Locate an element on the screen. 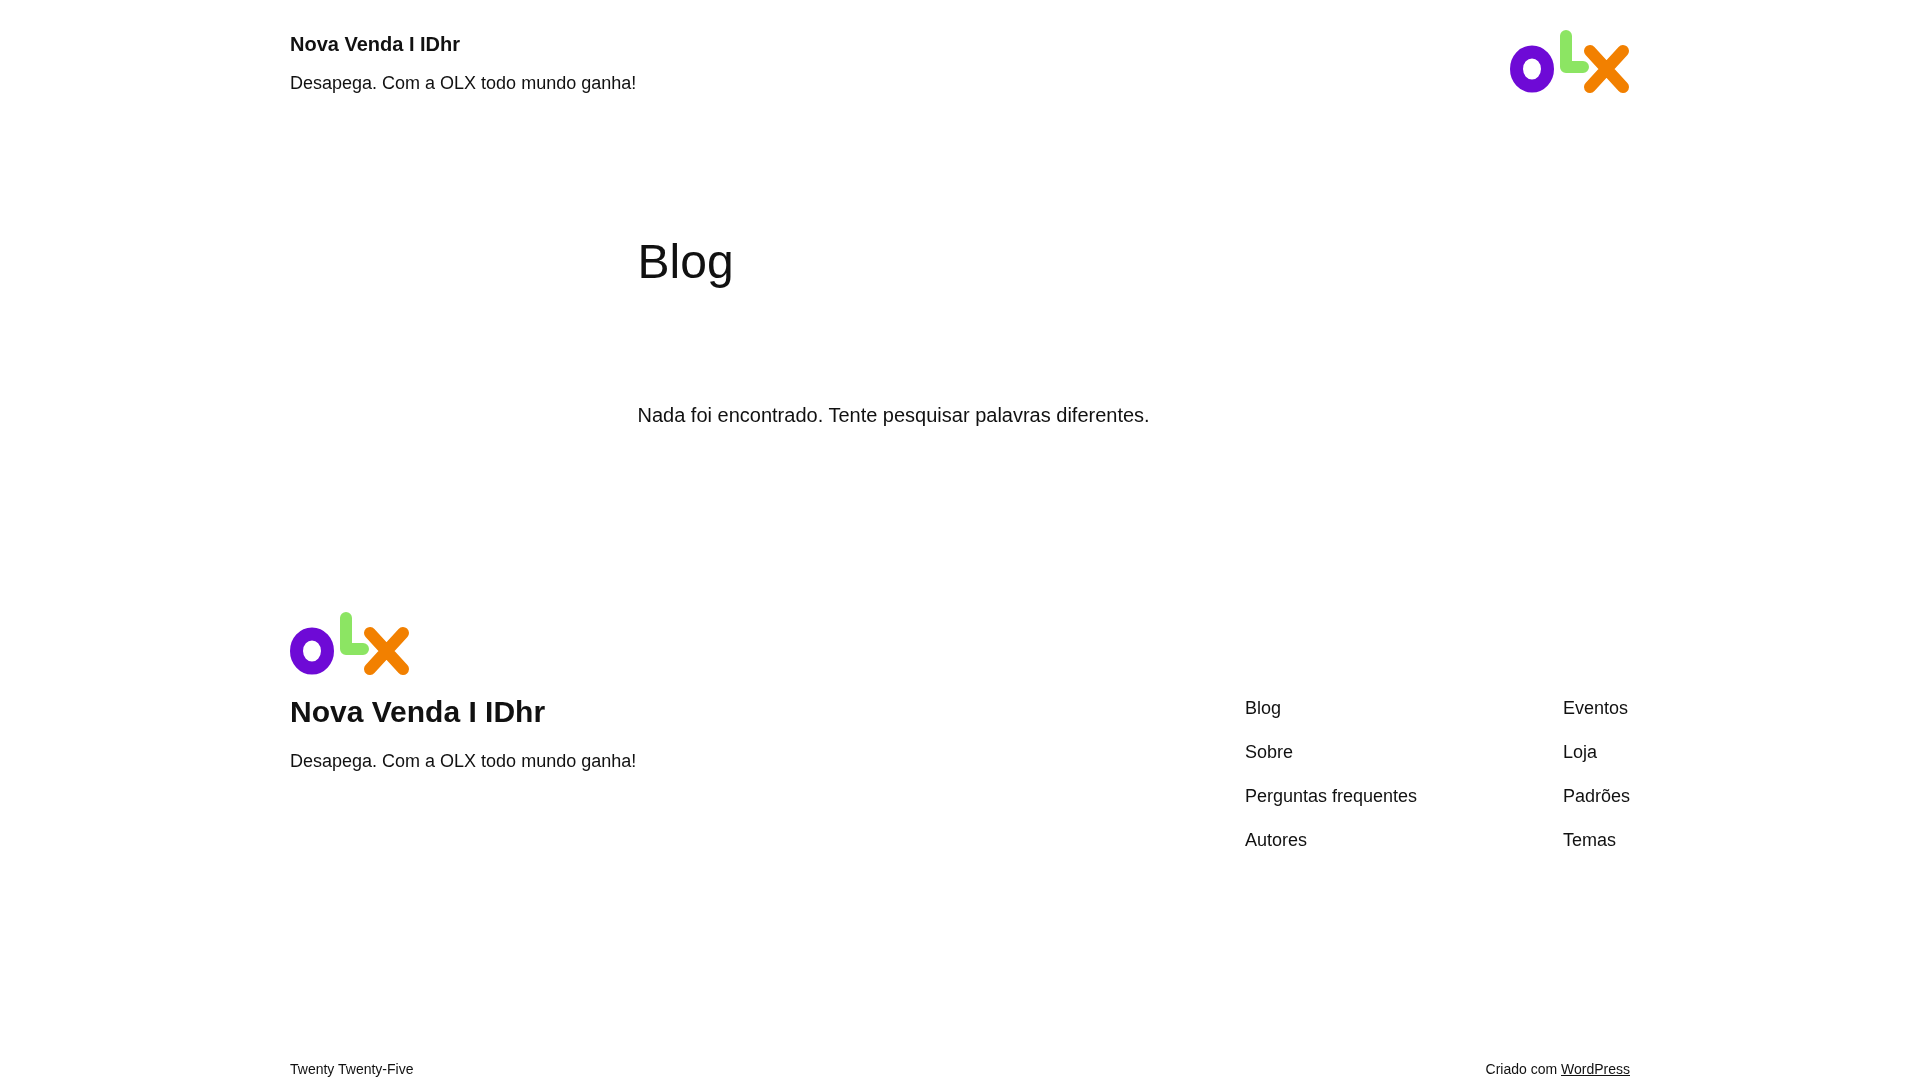 The width and height of the screenshot is (1920, 1080). footer-nav-link: Eventos is located at coordinates (1595, 708).